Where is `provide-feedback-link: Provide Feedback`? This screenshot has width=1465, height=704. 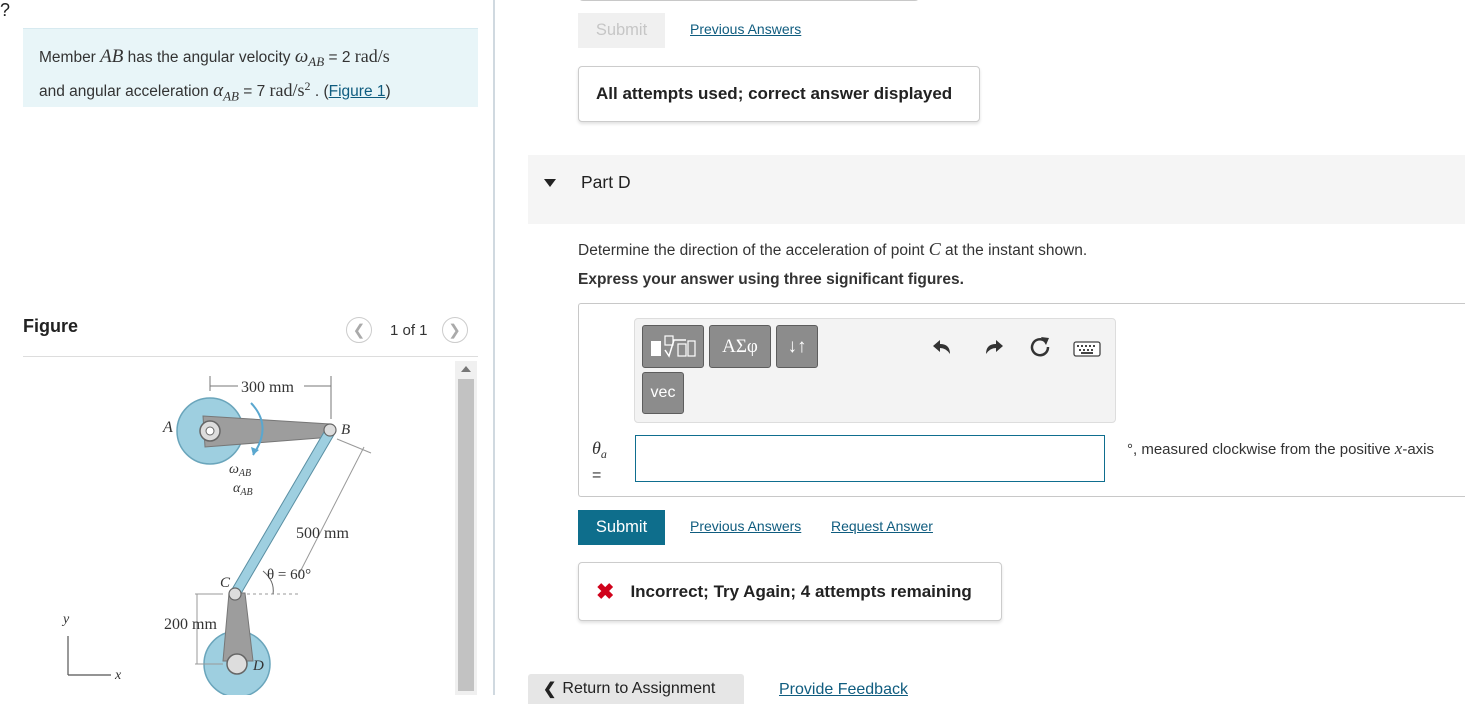
provide-feedback-link: Provide Feedback is located at coordinates (843, 690).